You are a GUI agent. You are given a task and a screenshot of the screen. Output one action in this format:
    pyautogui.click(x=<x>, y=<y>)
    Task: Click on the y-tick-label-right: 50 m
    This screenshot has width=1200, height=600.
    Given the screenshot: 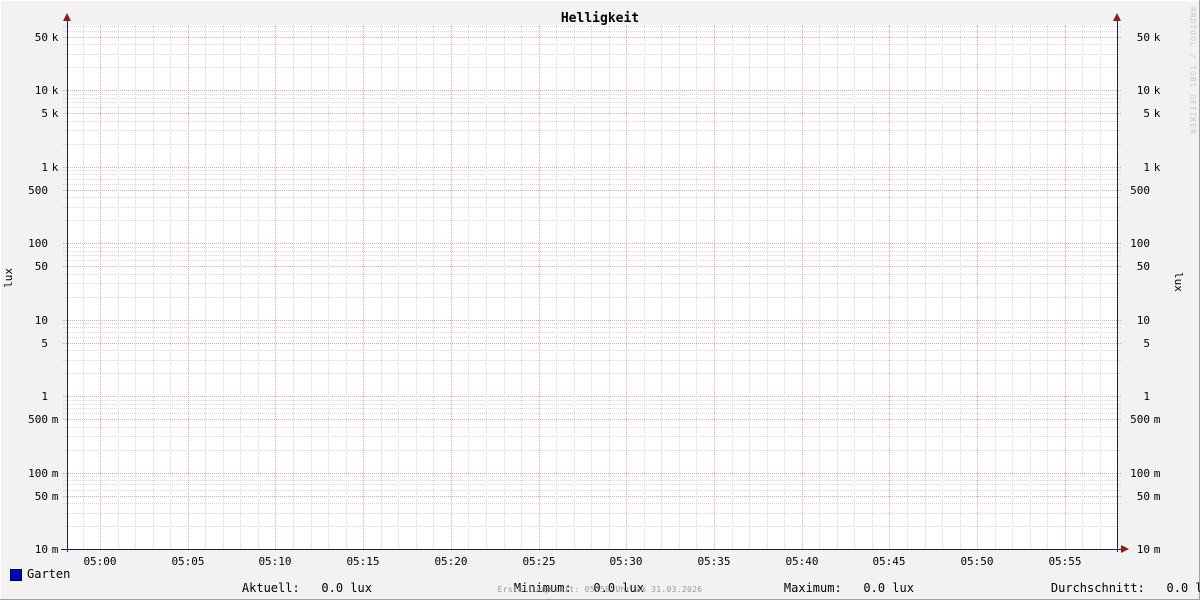 What is the action you would take?
    pyautogui.click(x=1144, y=496)
    